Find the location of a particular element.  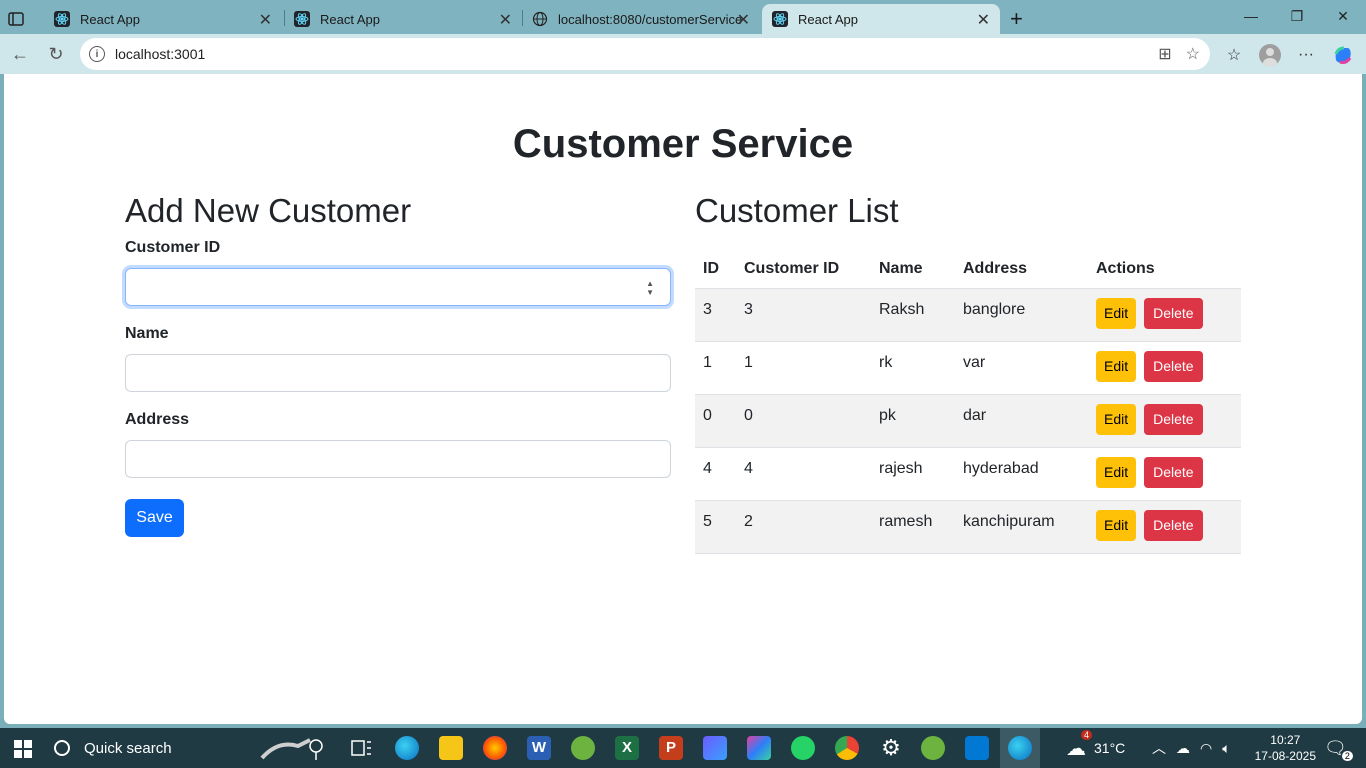

whatsapp-icon is located at coordinates (803, 748).